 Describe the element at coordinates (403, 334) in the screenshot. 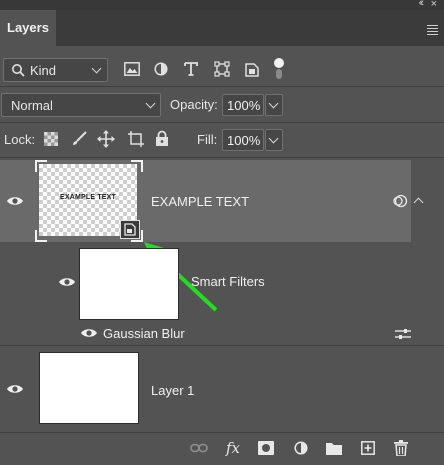

I see `filter-blending-options-icon` at that location.